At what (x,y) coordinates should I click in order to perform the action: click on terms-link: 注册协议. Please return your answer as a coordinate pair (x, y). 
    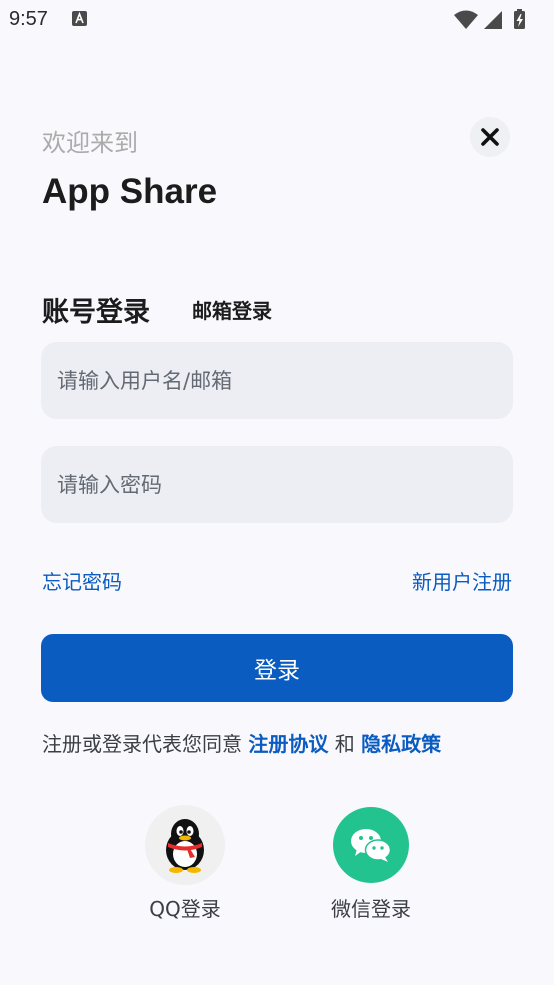
    Looking at the image, I should click on (288, 744).